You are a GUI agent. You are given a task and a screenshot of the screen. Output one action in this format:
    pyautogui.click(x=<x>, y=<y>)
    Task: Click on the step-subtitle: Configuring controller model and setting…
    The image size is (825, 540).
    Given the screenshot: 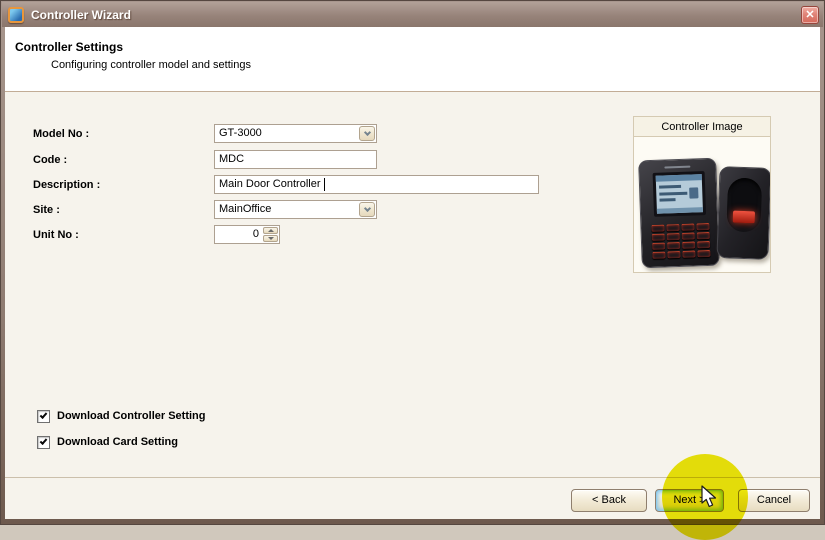 What is the action you would take?
    pyautogui.click(x=151, y=65)
    